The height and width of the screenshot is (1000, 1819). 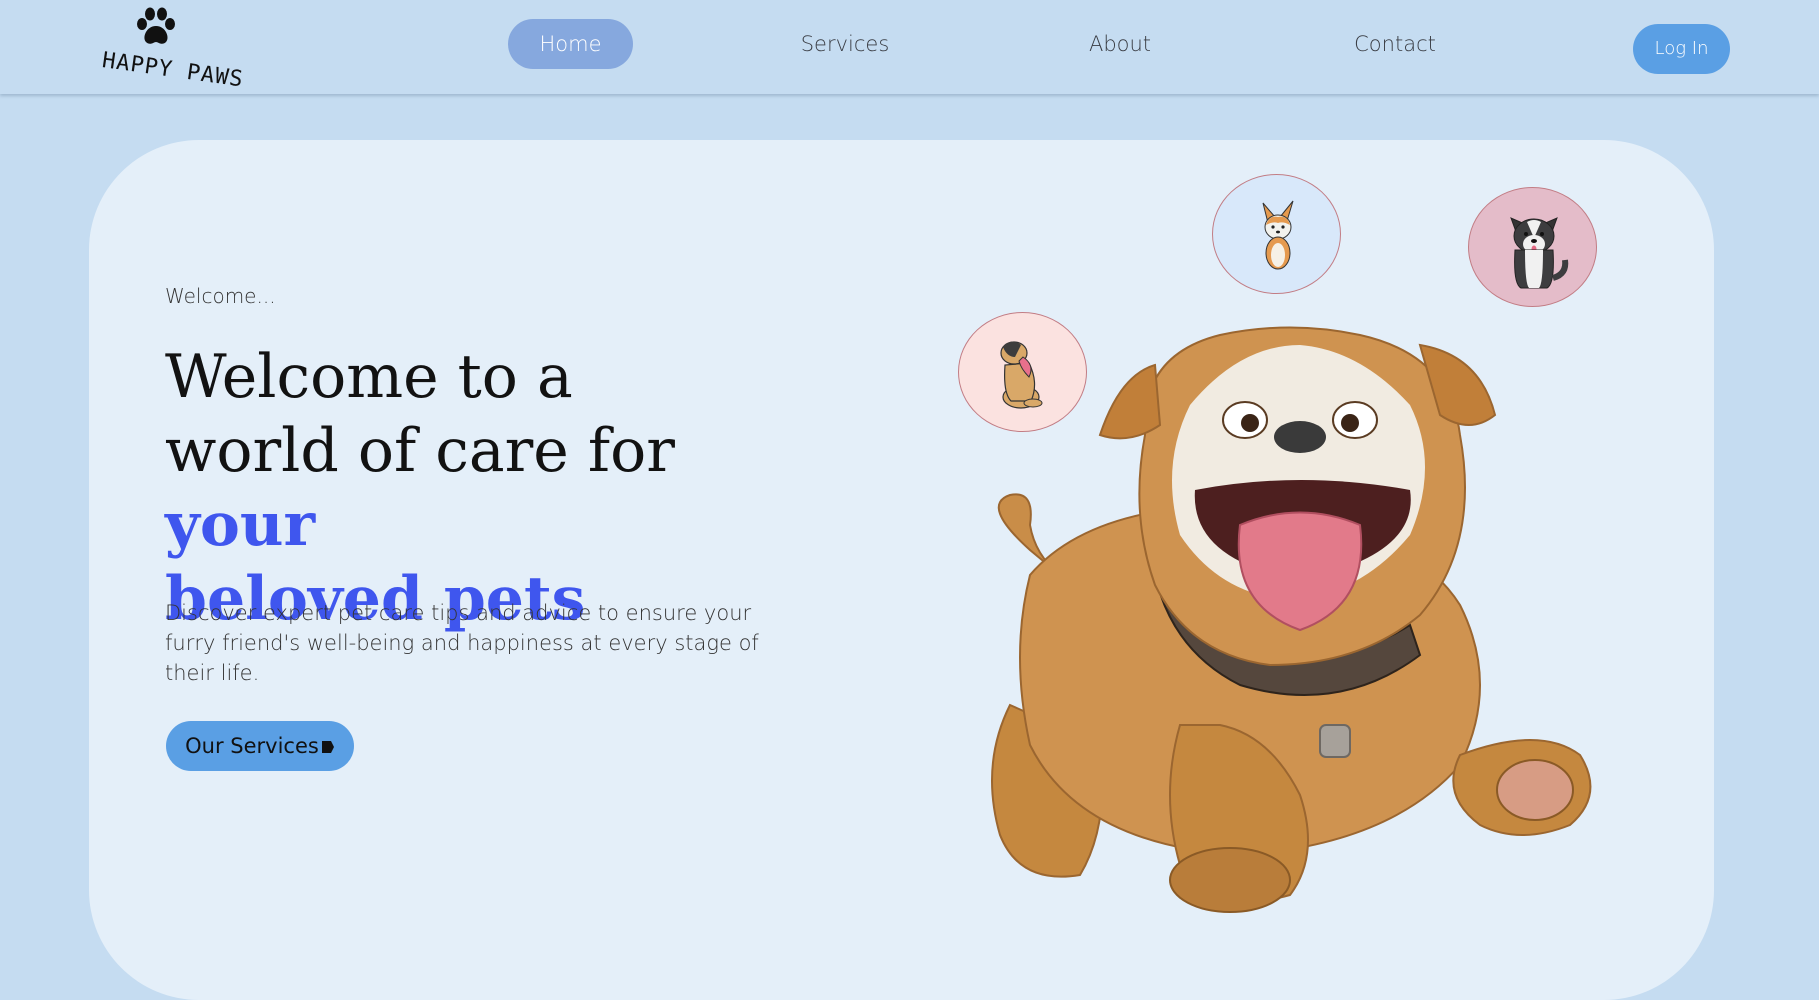 What do you see at coordinates (173, 70) in the screenshot?
I see `logo-text: HAPPY PAWS` at bounding box center [173, 70].